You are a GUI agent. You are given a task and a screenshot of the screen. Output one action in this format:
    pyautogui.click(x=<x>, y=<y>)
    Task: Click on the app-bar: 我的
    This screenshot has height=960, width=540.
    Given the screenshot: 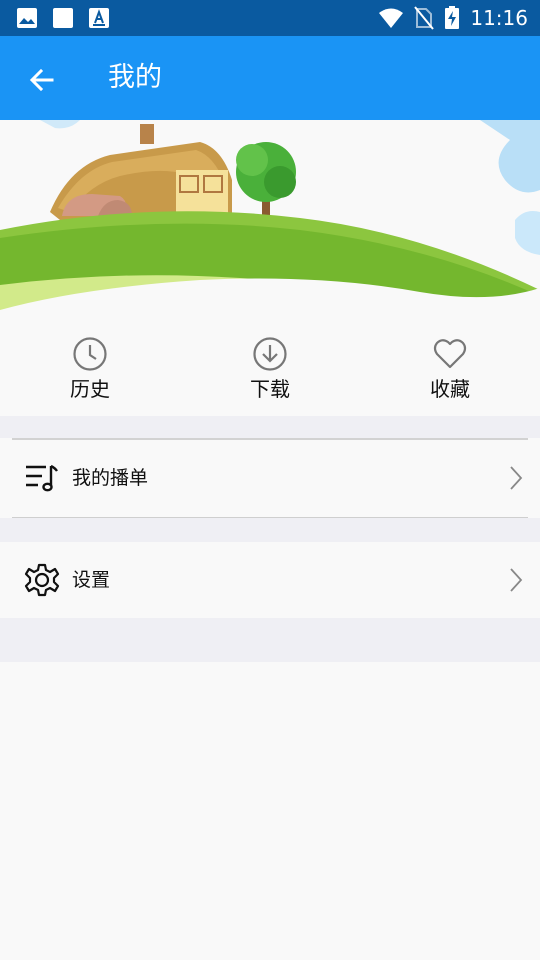 What is the action you would take?
    pyautogui.click(x=270, y=78)
    